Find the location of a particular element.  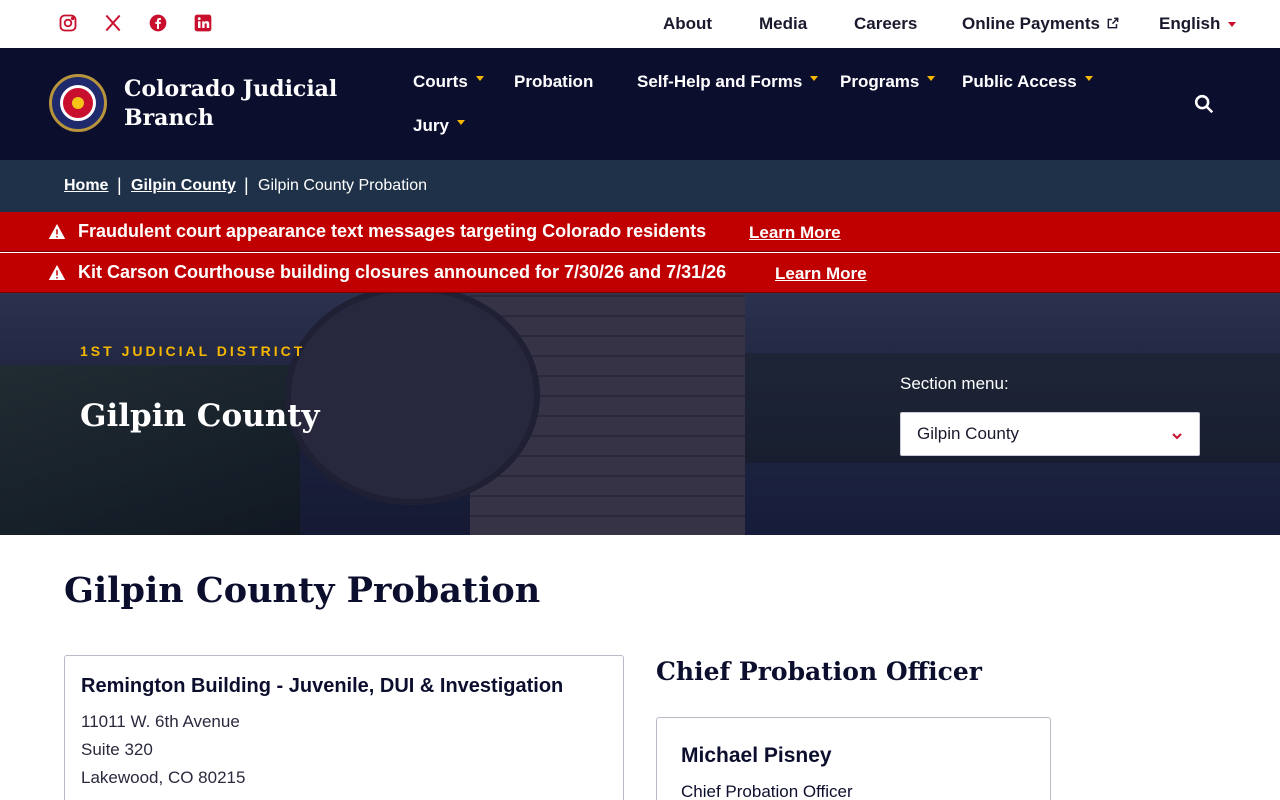

nav-programs: Programs is located at coordinates (888, 82).